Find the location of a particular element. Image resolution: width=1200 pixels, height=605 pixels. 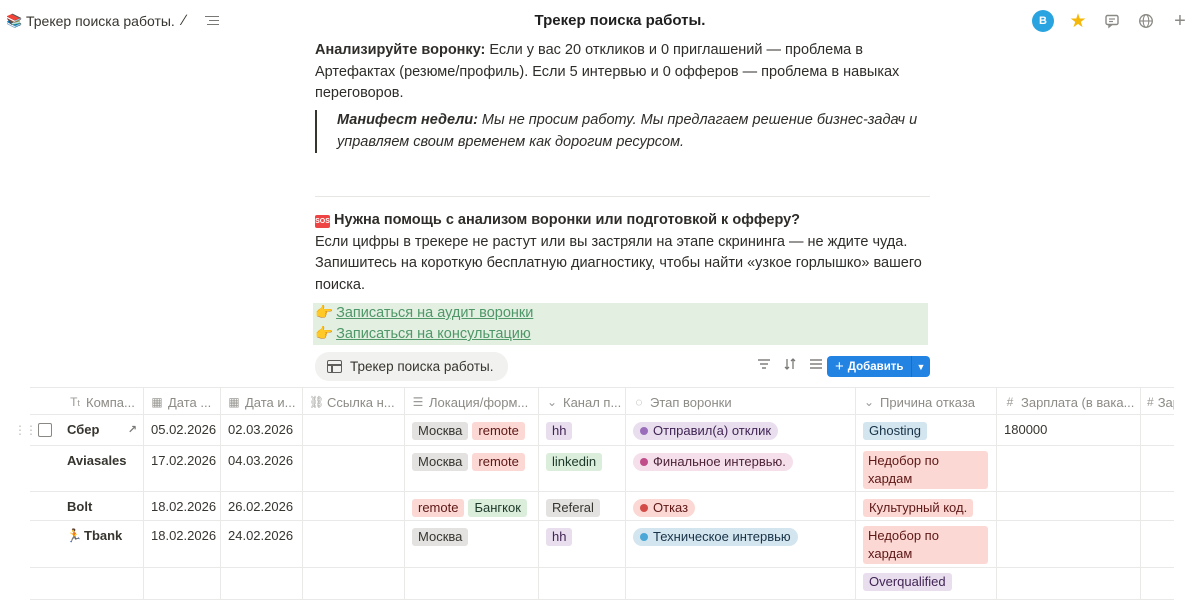

cell-location: remote Бангкок is located at coordinates (471, 506).